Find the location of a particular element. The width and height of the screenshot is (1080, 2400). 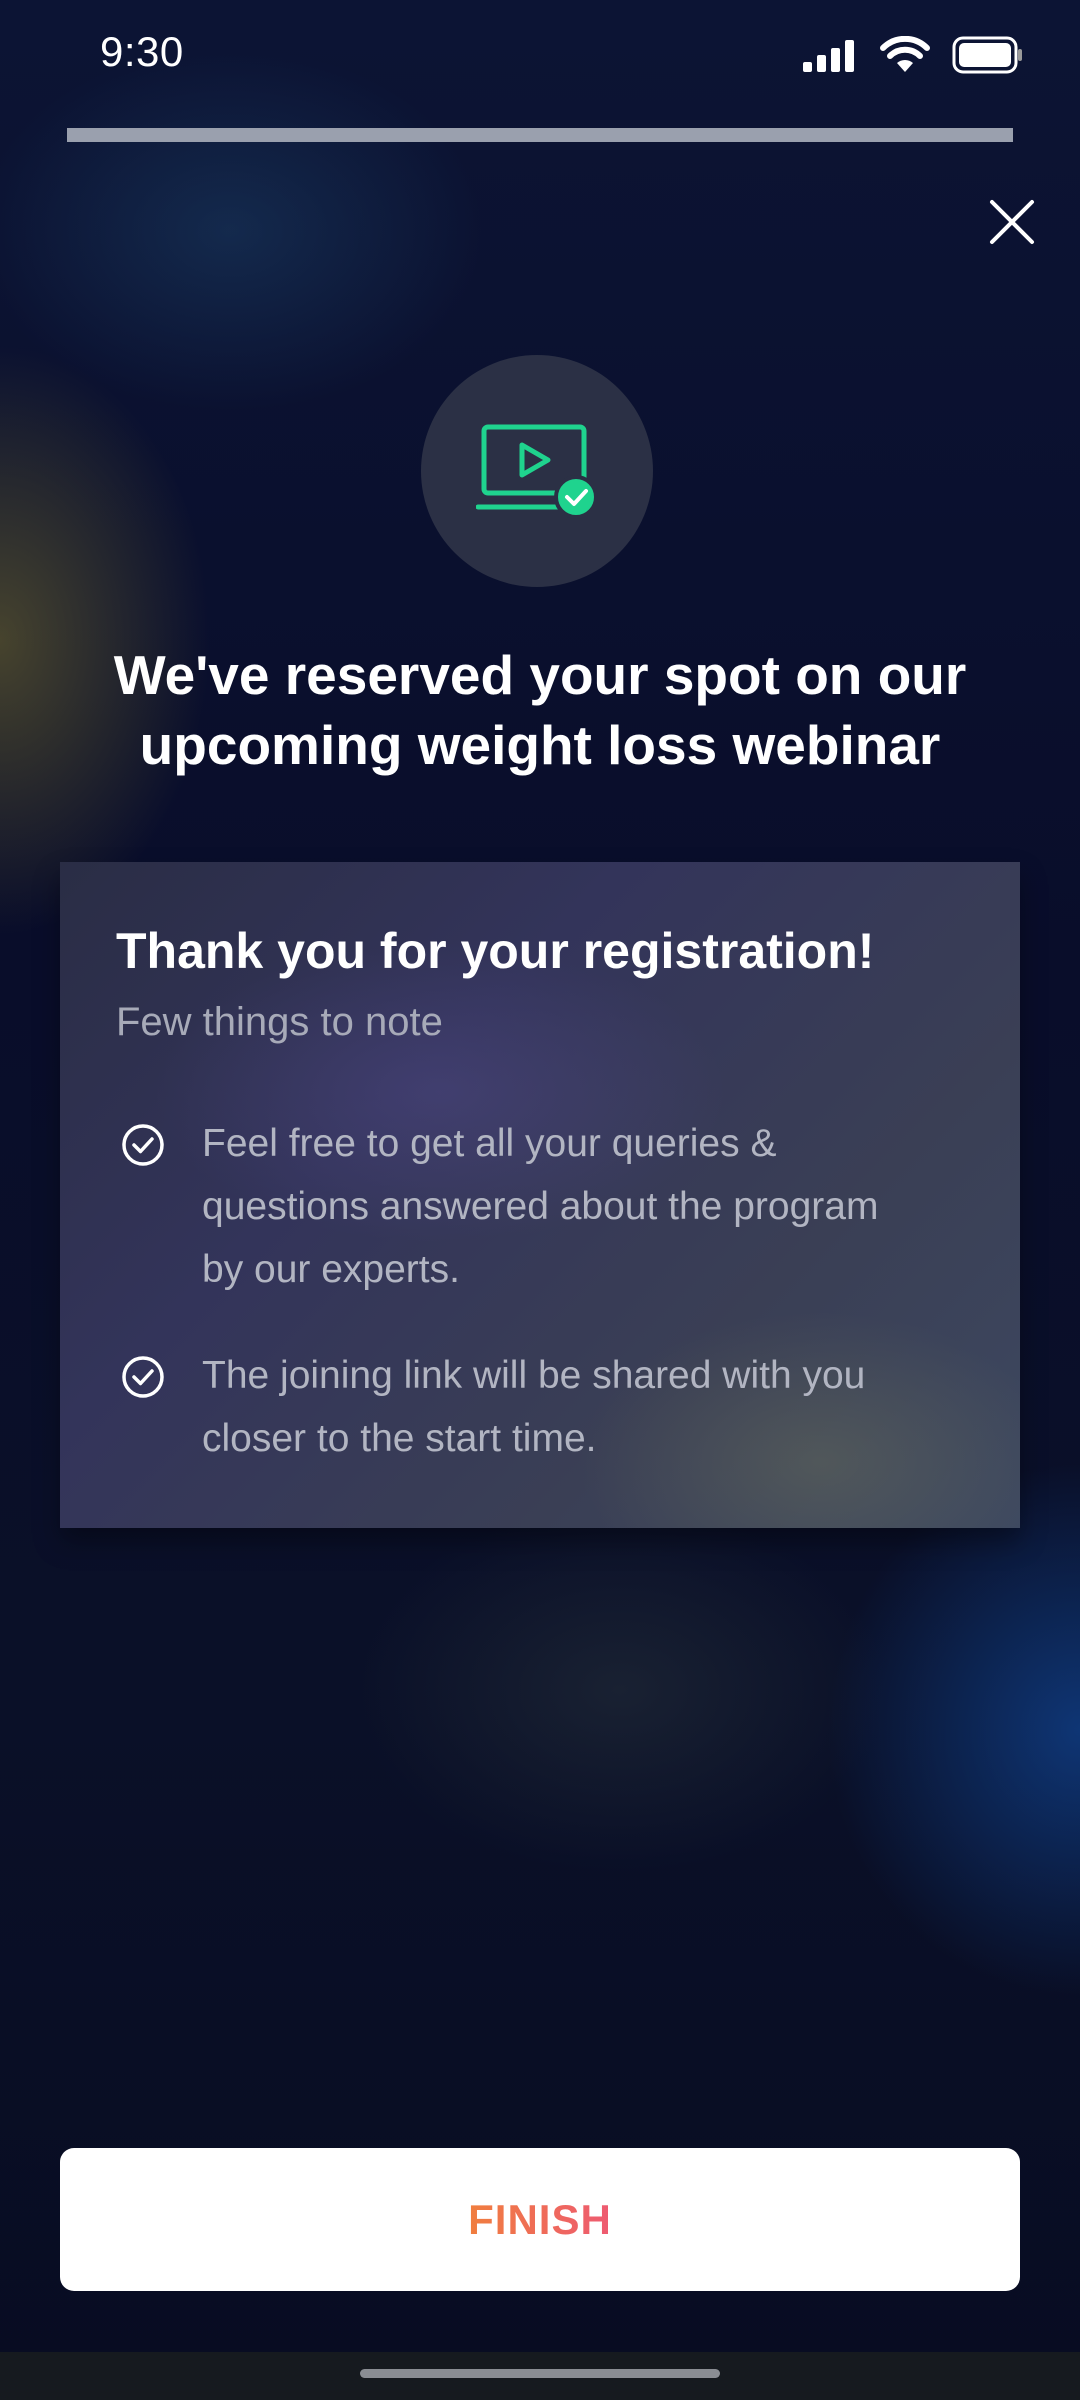

wifi-icon is located at coordinates (905, 54).